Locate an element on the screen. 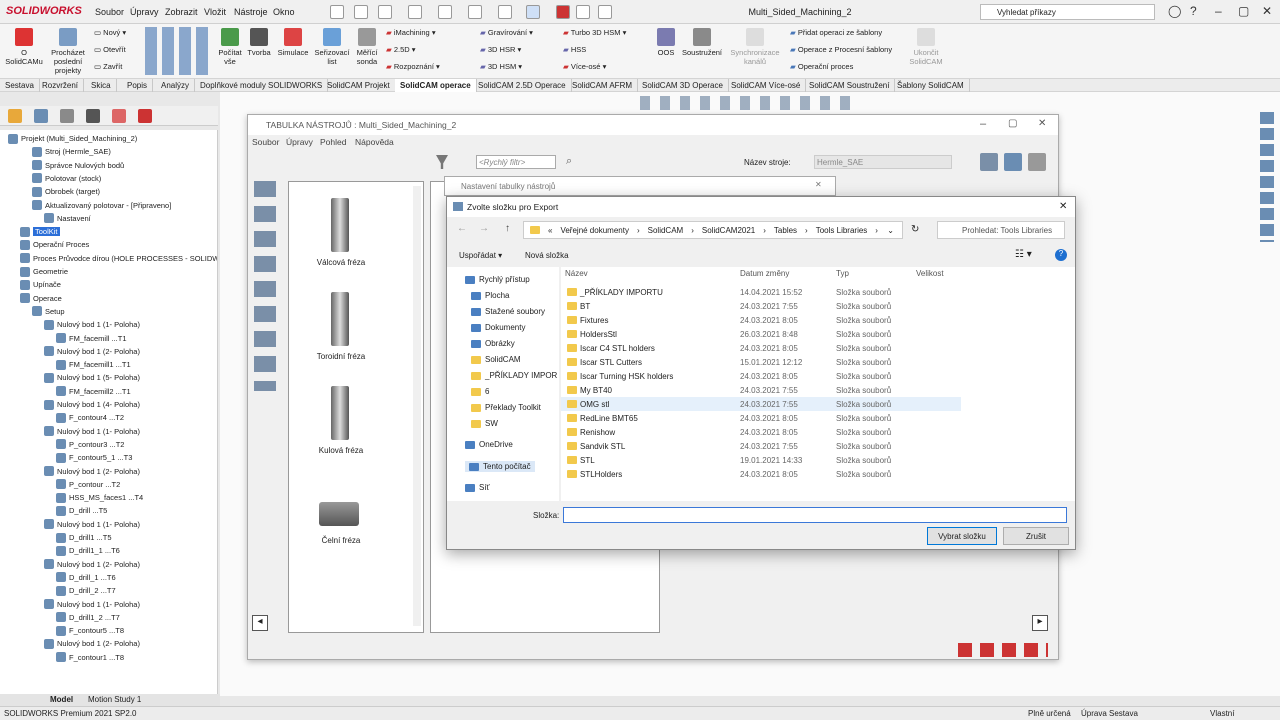  menu-zobrazit: Zobrazit is located at coordinates (181, 12).